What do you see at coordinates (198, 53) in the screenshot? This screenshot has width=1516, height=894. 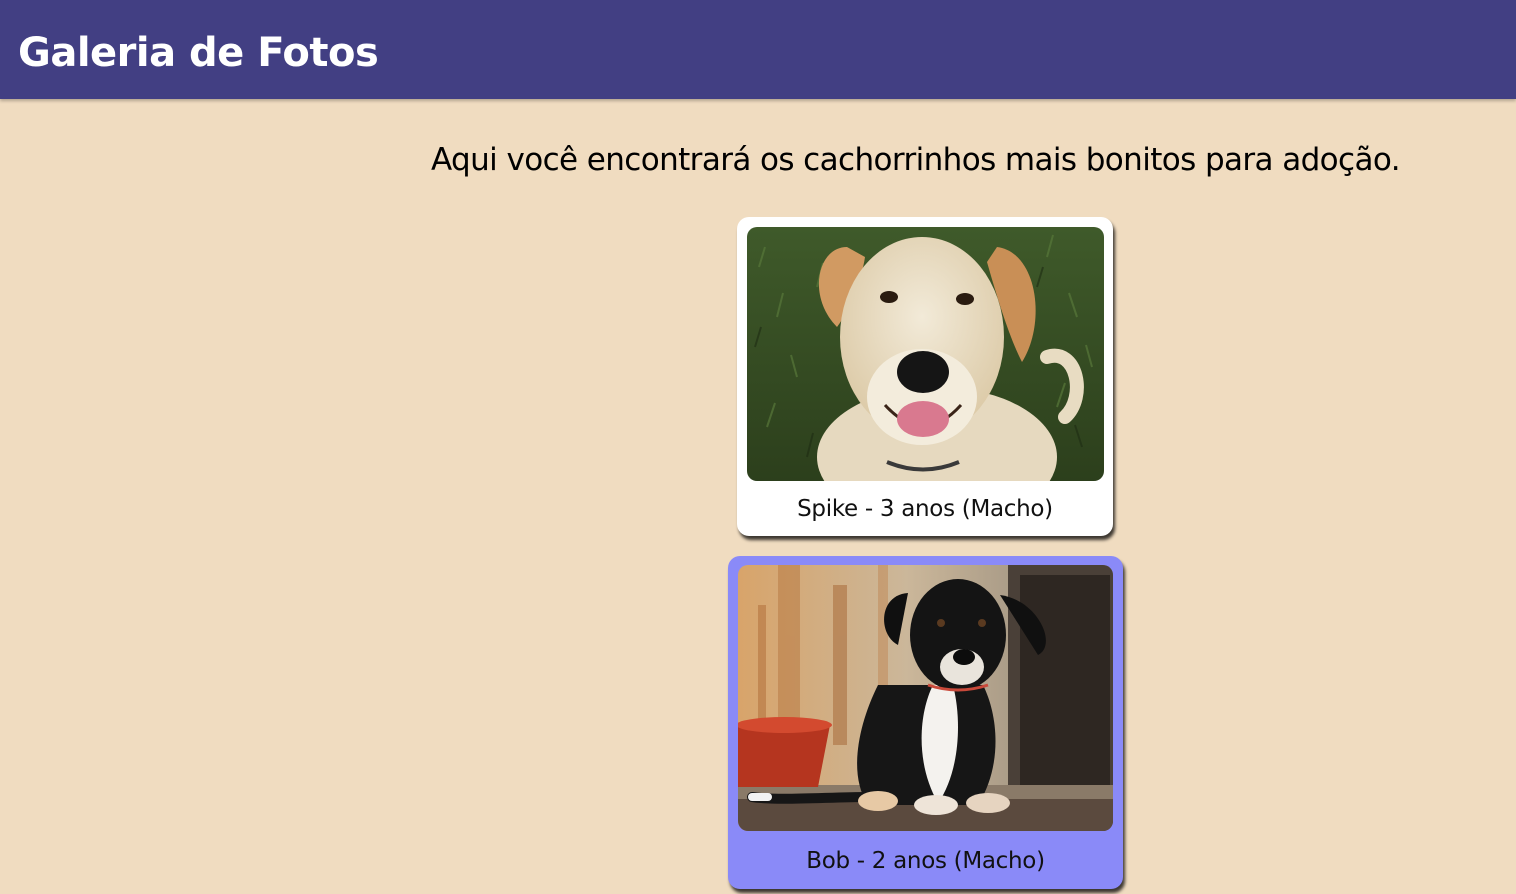 I see `page-title: Galeria de Fotos` at bounding box center [198, 53].